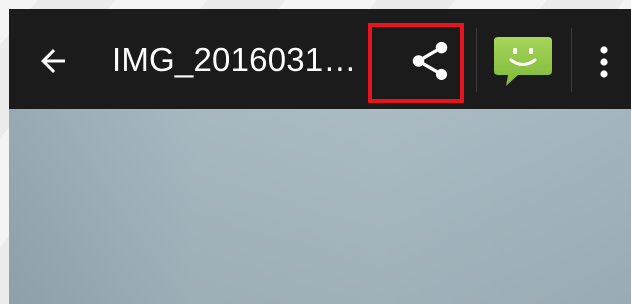 Image resolution: width=631 pixels, height=304 pixels. I want to click on arrow-left-icon, so click(53, 61).